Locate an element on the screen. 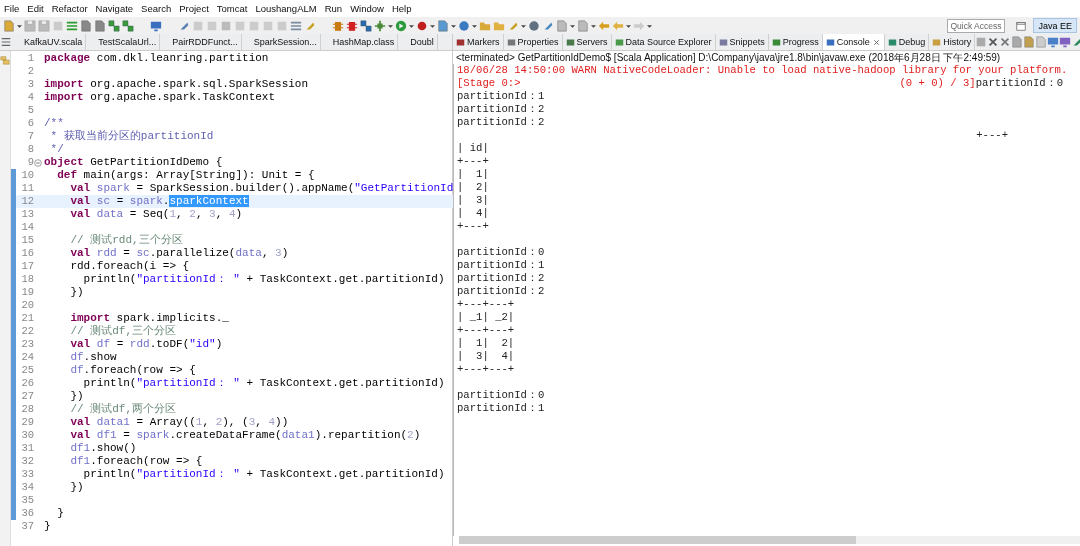 The height and width of the screenshot is (546, 1080). code-line: println("partitionId： " + TaskContext.get.partitionId) is located at coordinates (263, 383).